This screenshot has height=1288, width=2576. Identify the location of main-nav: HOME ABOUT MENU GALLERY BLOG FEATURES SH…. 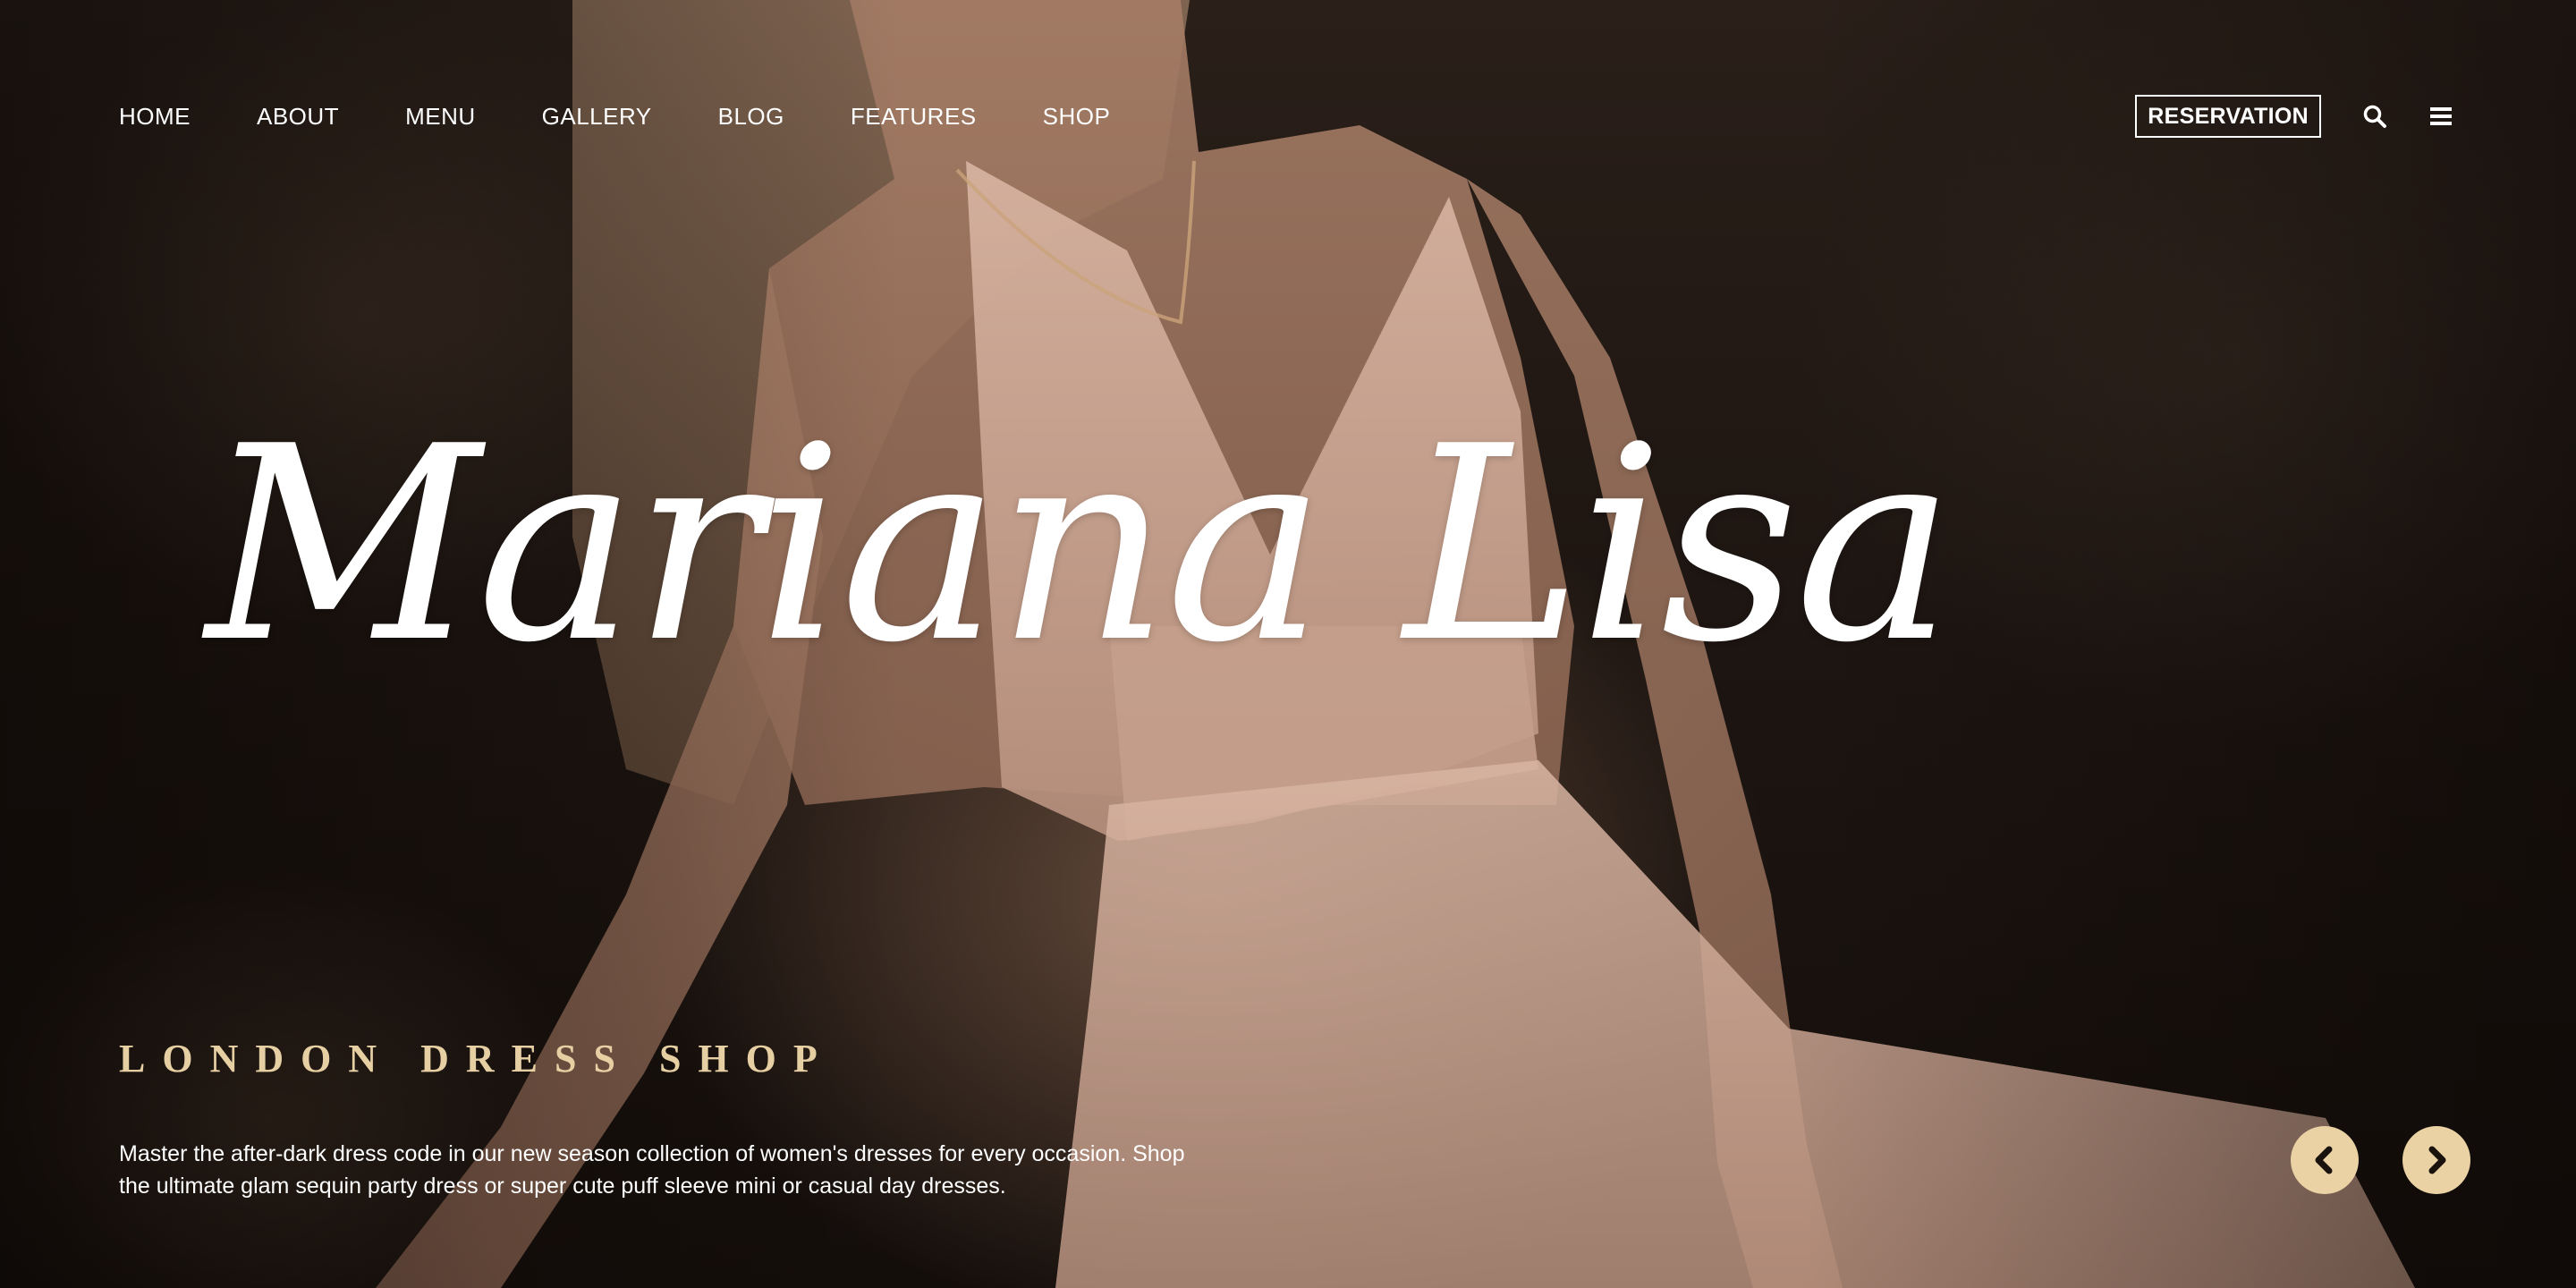
(647, 116).